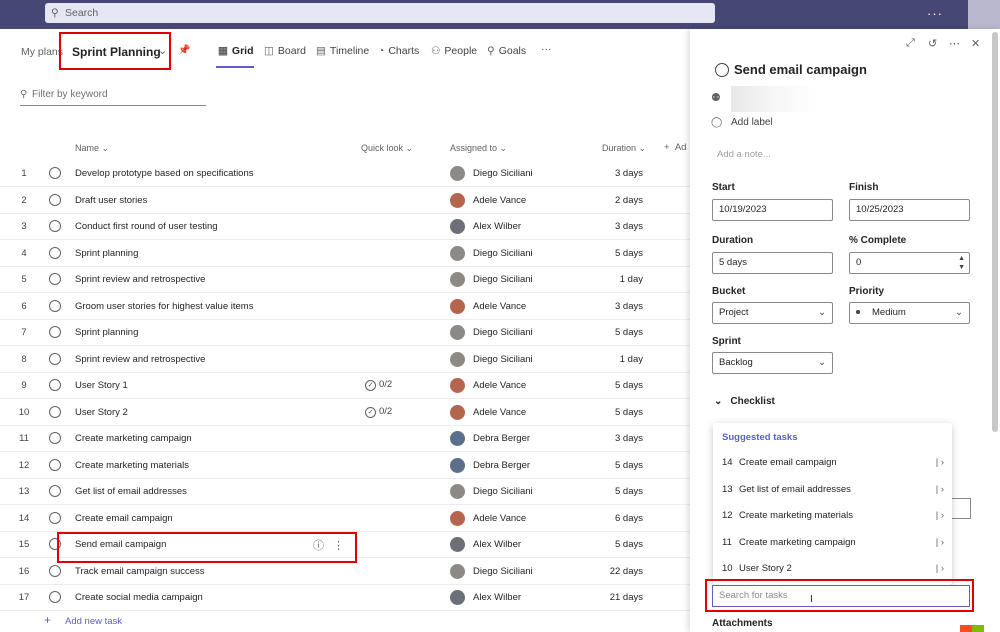 The image size is (1000, 632). Describe the element at coordinates (113, 95) in the screenshot. I see `filter-input: ⚲ Filter by keyword` at that location.